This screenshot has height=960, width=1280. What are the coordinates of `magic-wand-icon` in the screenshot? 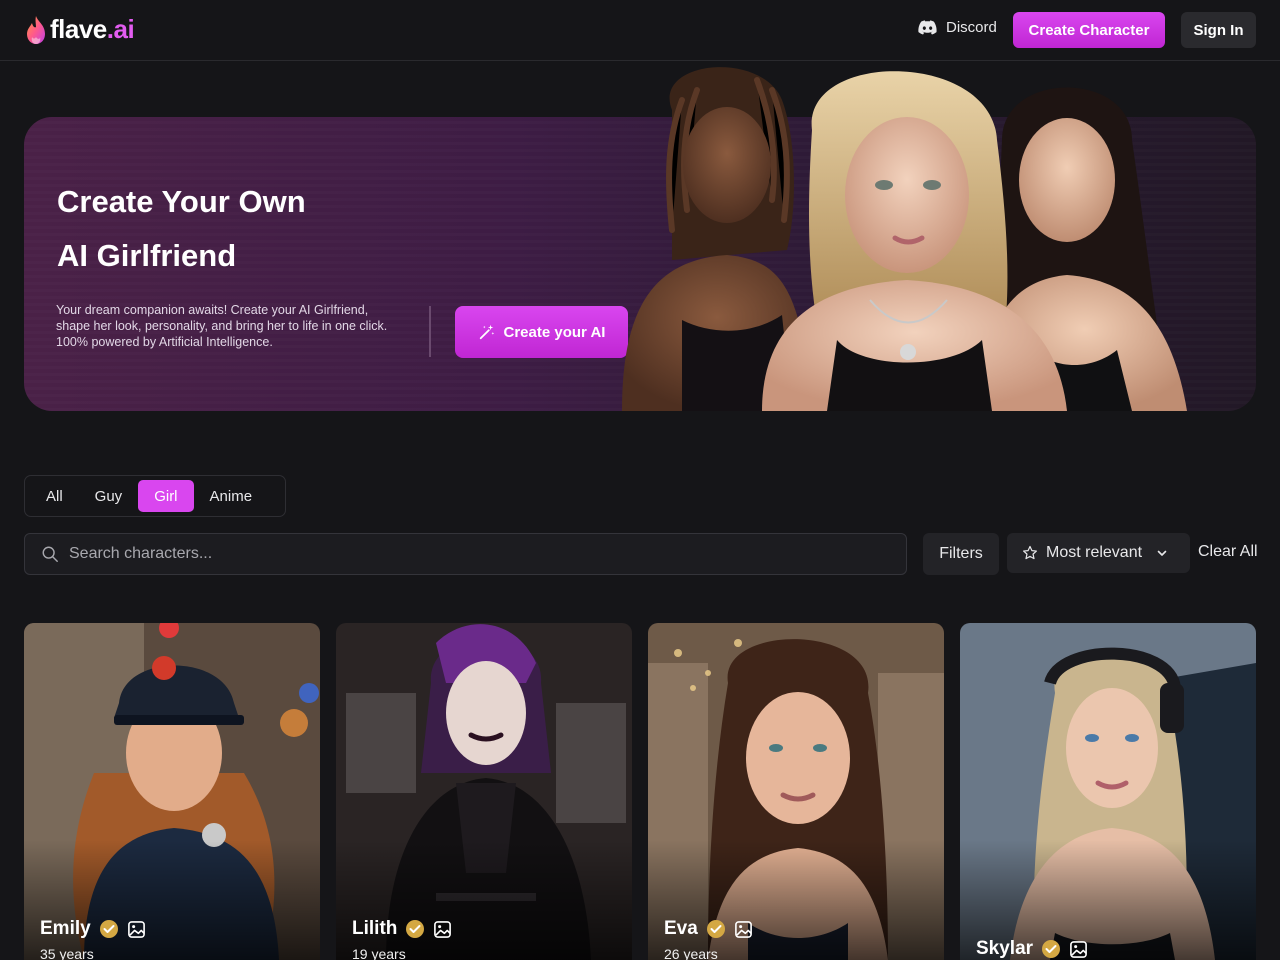 It's located at (486, 332).